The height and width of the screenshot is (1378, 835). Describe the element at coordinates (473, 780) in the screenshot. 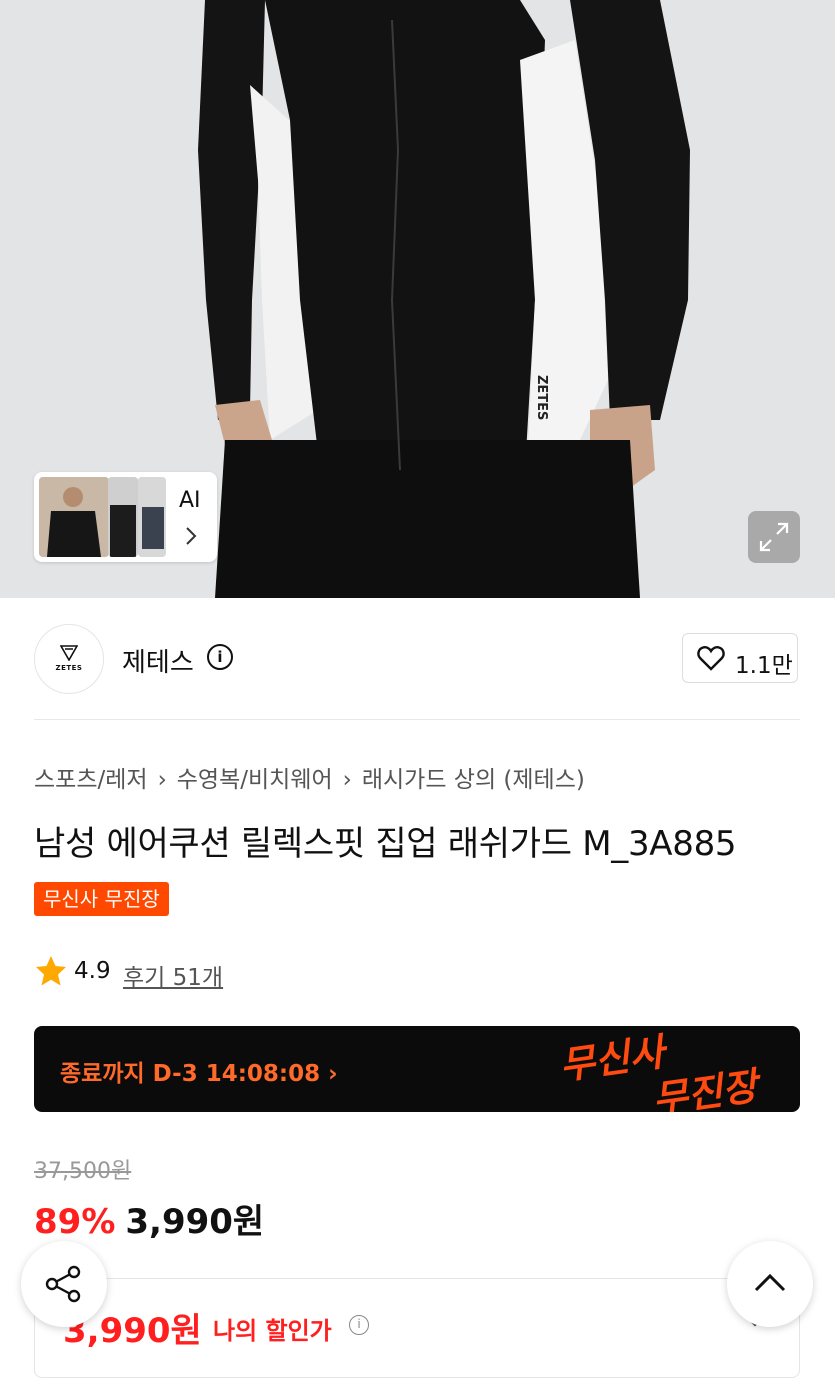

I see `breadcrumb-item-3: 래시가드 상의 (제테스)` at that location.